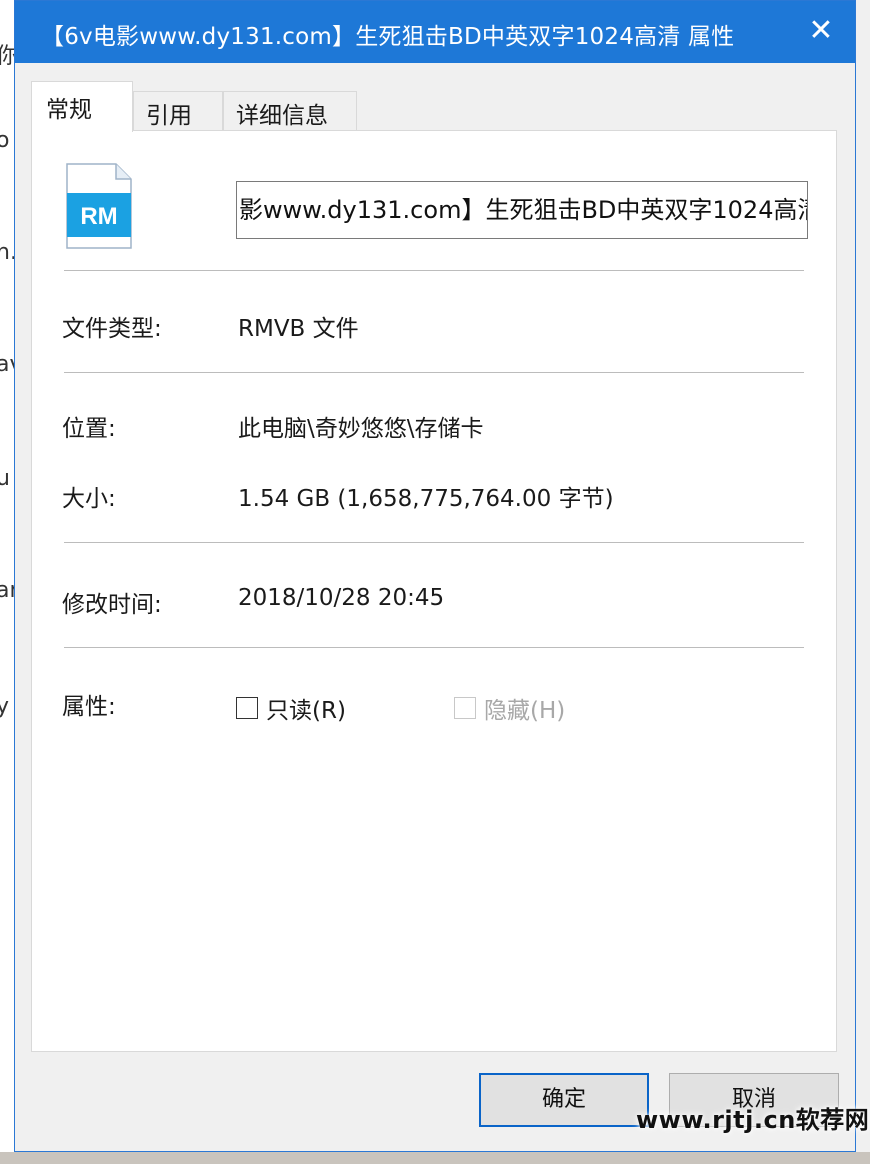 The width and height of the screenshot is (870, 1164). Describe the element at coordinates (112, 329) in the screenshot. I see `file-type-label: 文件类型:` at that location.